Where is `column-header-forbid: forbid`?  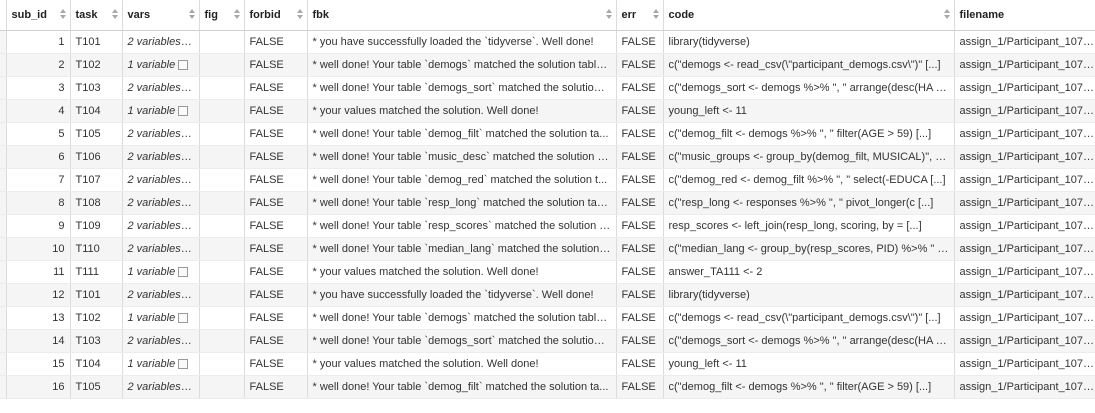 column-header-forbid: forbid is located at coordinates (276, 15).